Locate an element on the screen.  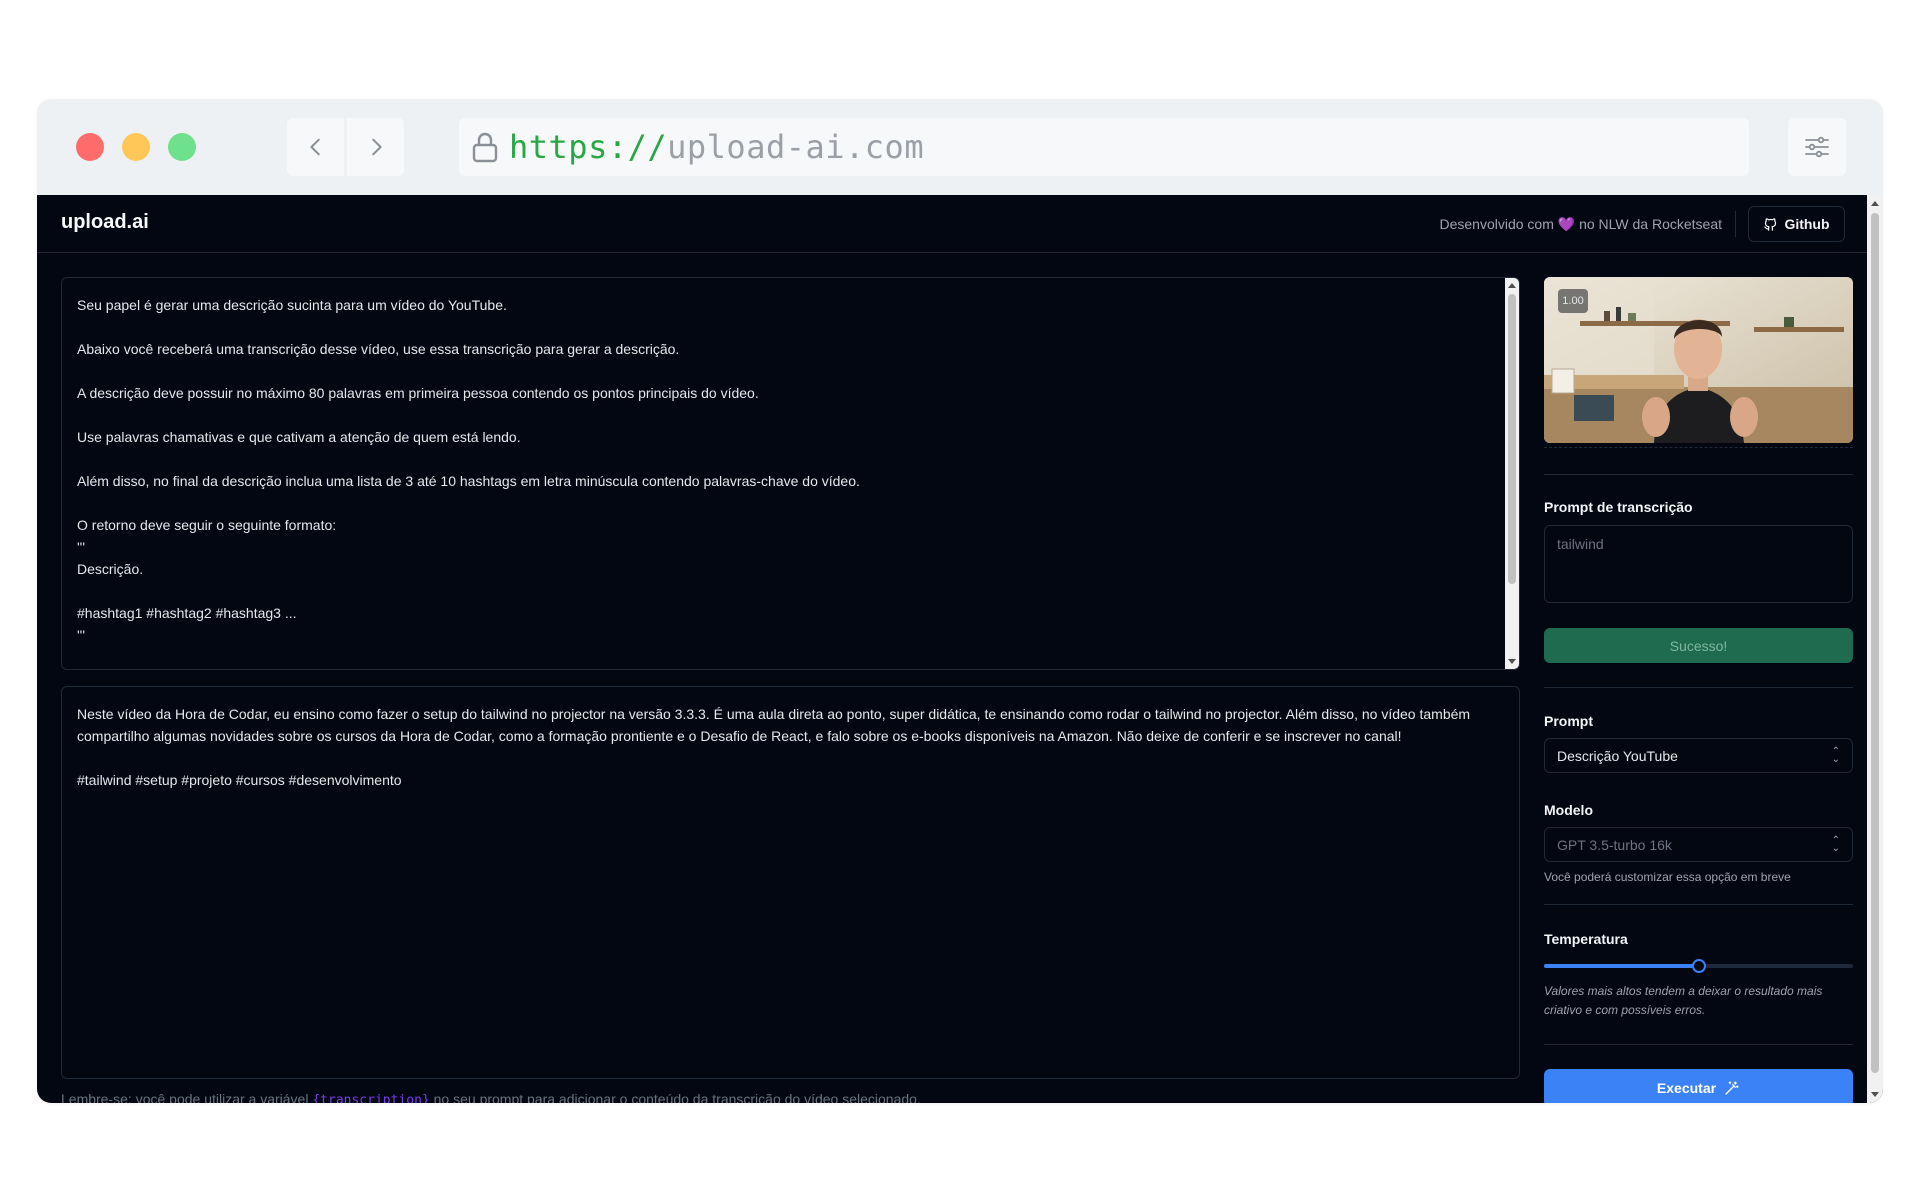
address-bar: https://upload-ai.com is located at coordinates (1104, 147).